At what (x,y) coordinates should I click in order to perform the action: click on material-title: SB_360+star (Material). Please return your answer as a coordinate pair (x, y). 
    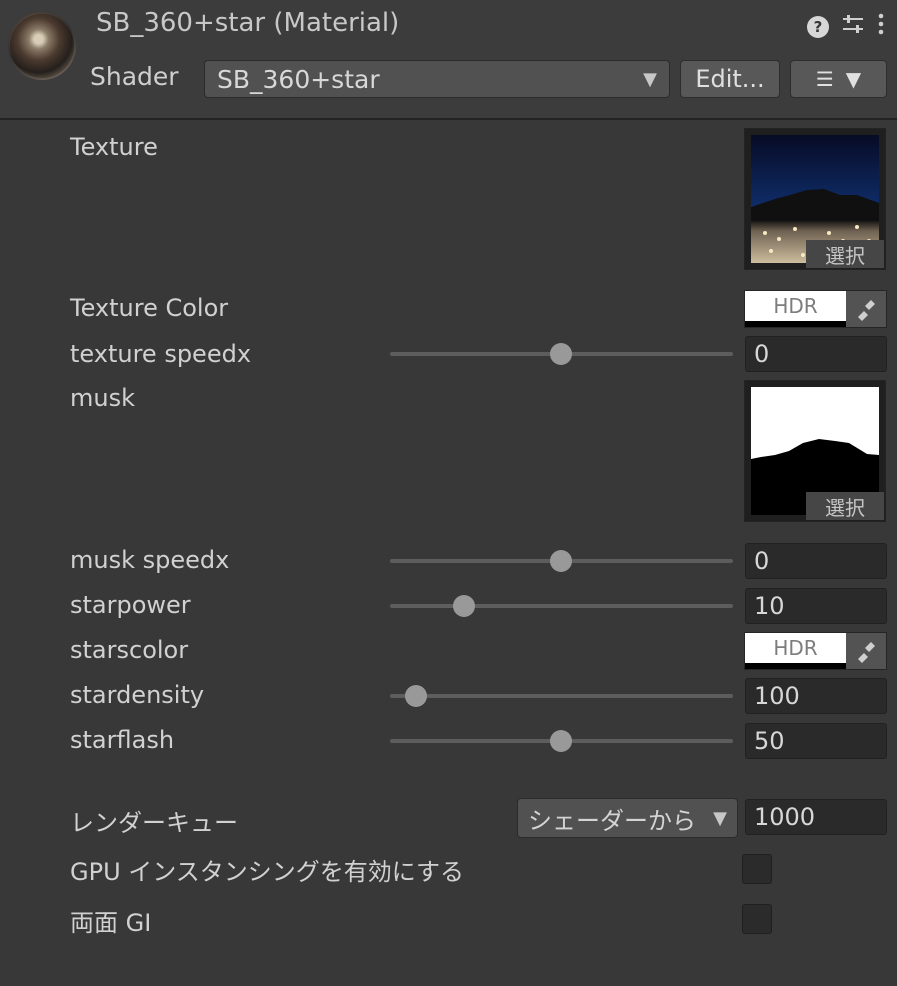
    Looking at the image, I should click on (248, 23).